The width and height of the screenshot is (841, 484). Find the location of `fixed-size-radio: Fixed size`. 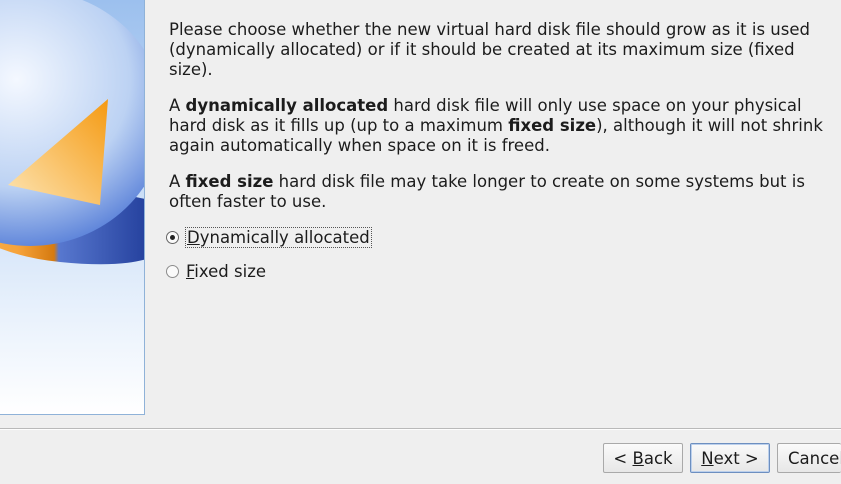

fixed-size-radio: Fixed size is located at coordinates (268, 271).